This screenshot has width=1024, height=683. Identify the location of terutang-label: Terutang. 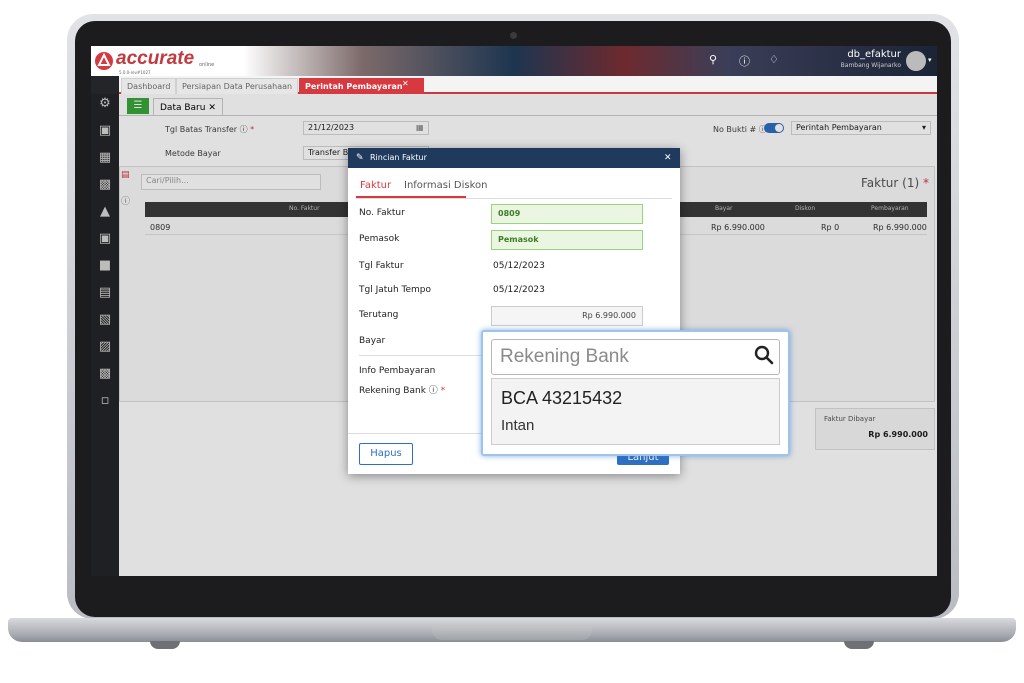
(379, 315).